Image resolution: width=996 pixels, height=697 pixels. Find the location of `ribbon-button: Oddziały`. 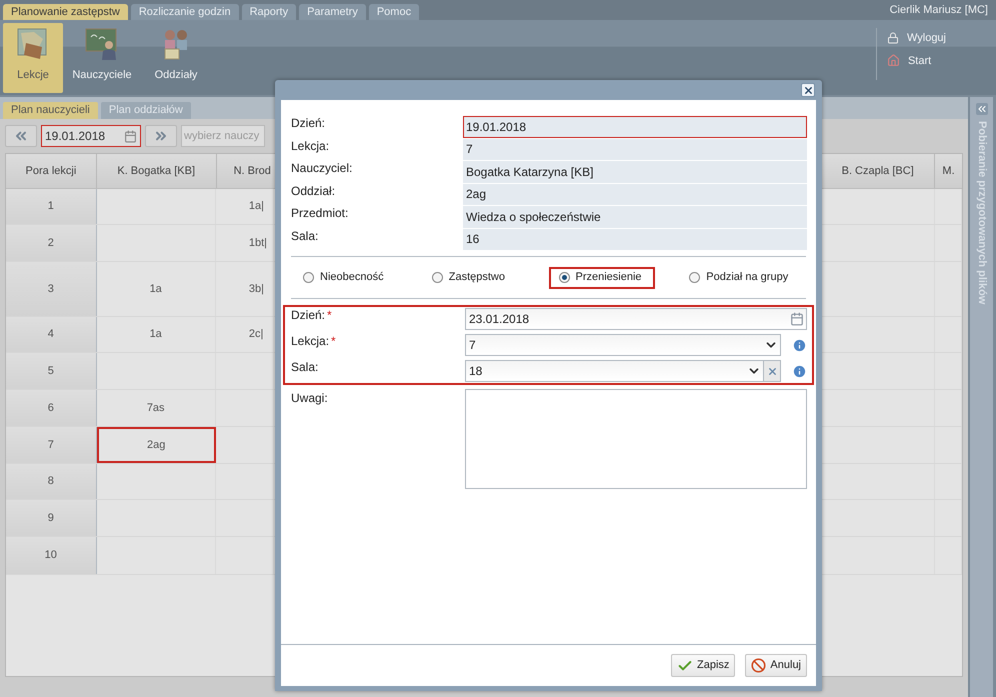

ribbon-button: Oddziały is located at coordinates (176, 58).